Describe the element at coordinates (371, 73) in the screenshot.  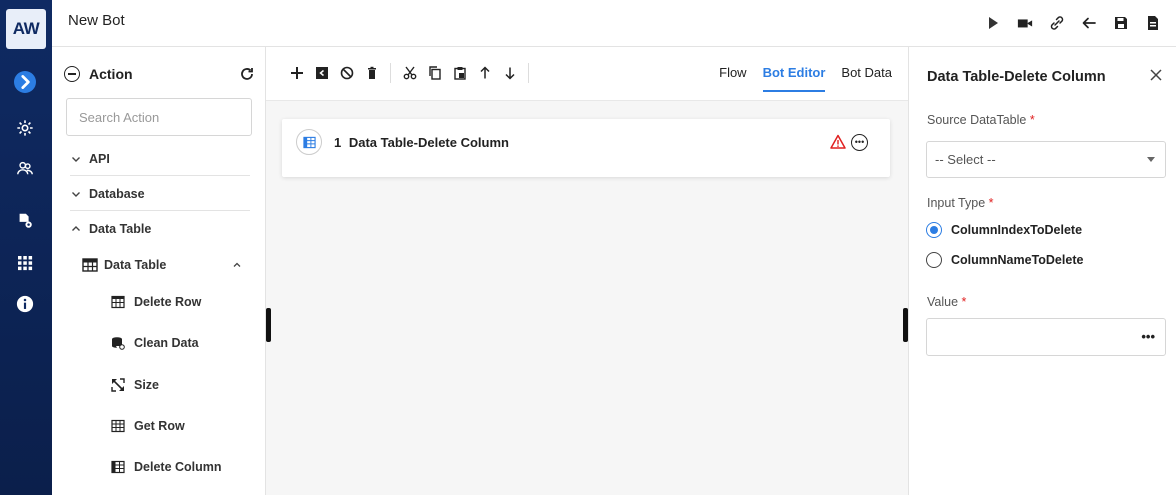
I see `delete-icon` at that location.